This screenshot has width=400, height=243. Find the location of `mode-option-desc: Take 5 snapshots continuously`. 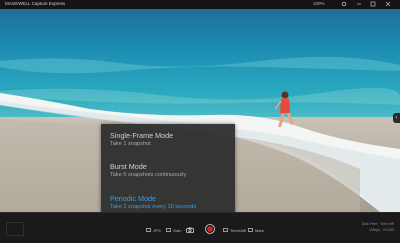

mode-option-desc: Take 5 snapshots continuously is located at coordinates (148, 175).